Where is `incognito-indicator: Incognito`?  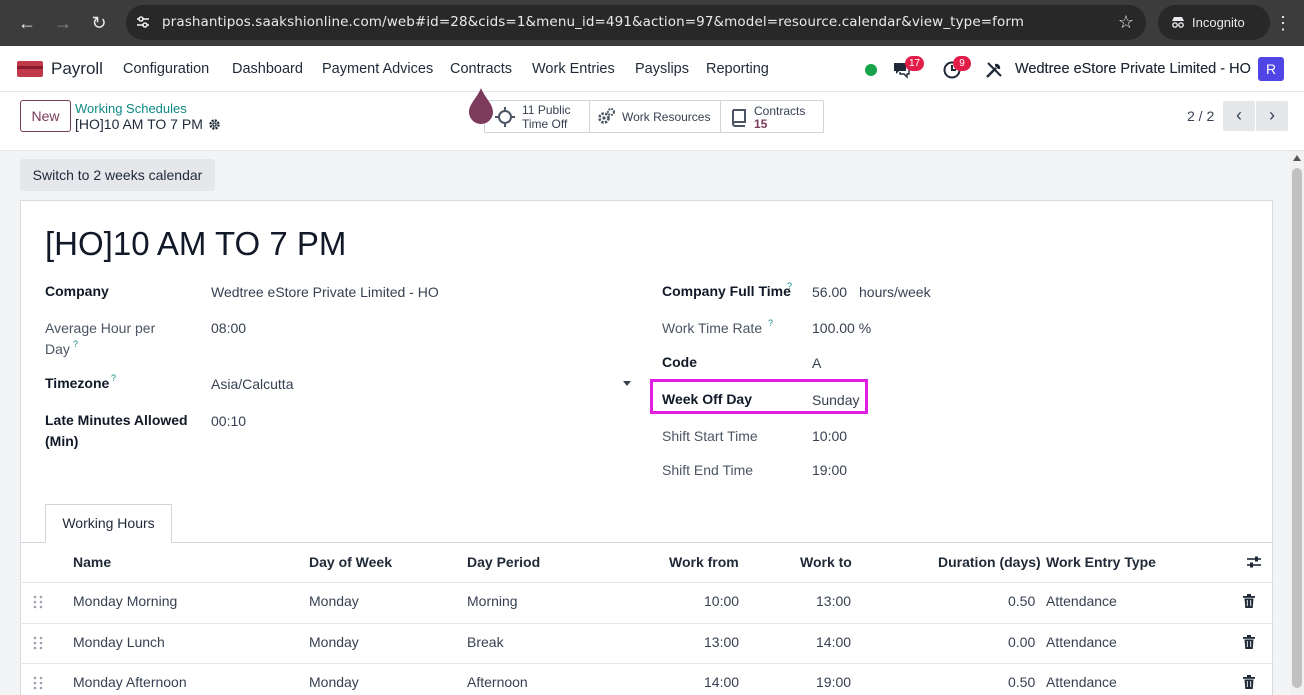 incognito-indicator: Incognito is located at coordinates (1214, 22).